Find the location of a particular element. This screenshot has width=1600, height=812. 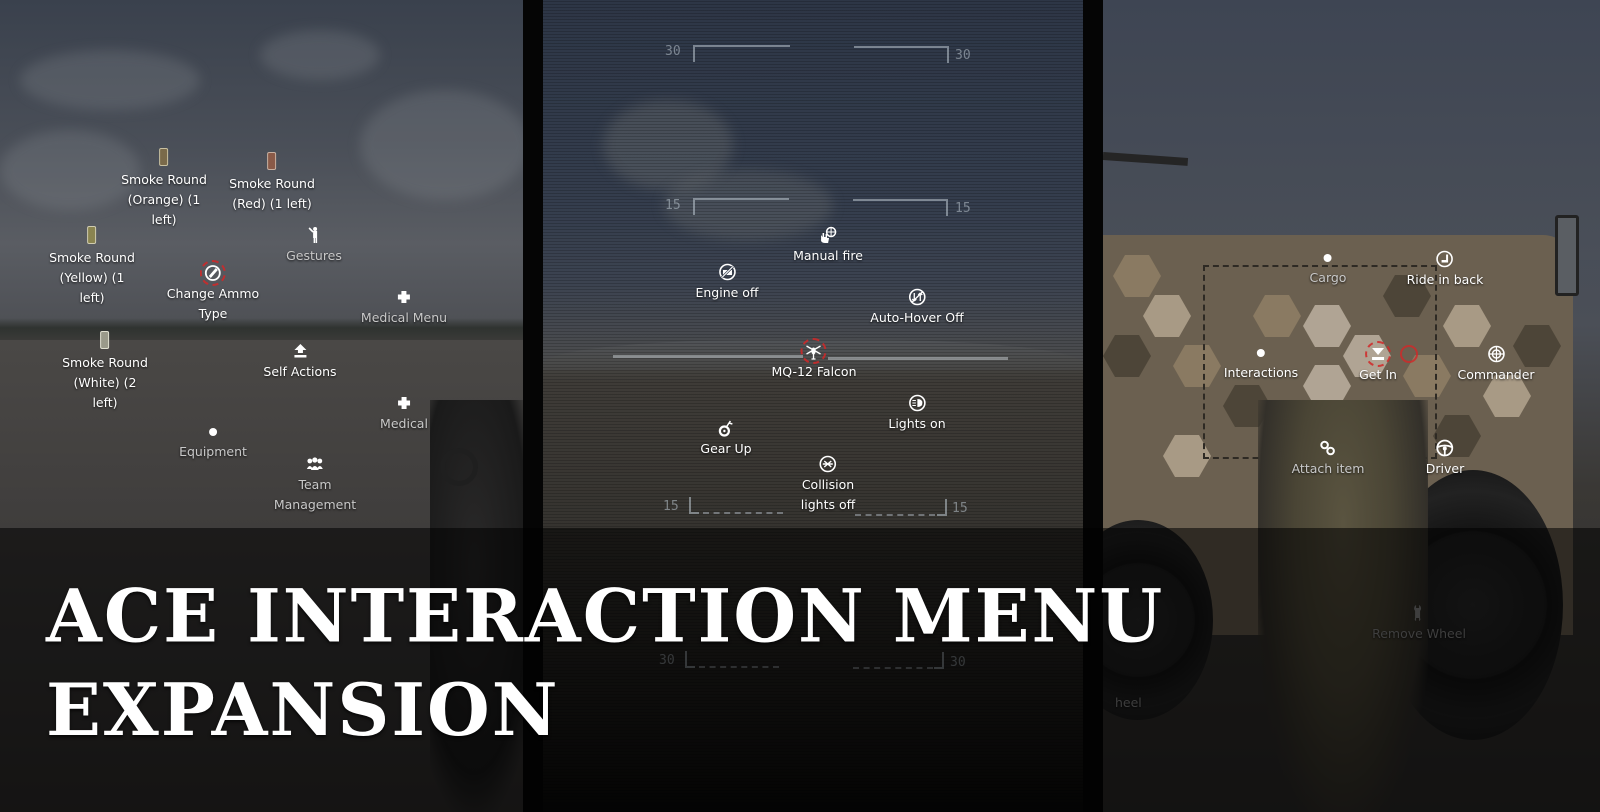

menu-item-auto-hover-off: Auto-Hover Off is located at coordinates (917, 308).